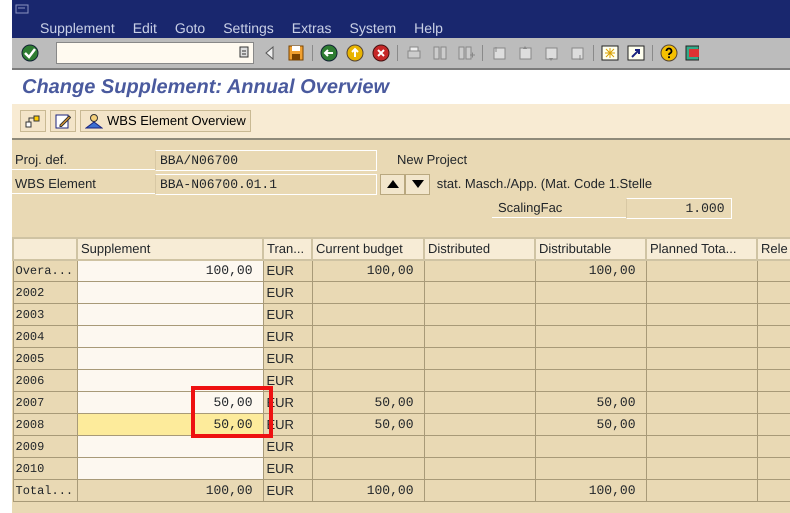 Image resolution: width=790 pixels, height=513 pixels. Describe the element at coordinates (669, 53) in the screenshot. I see `help-icon` at that location.